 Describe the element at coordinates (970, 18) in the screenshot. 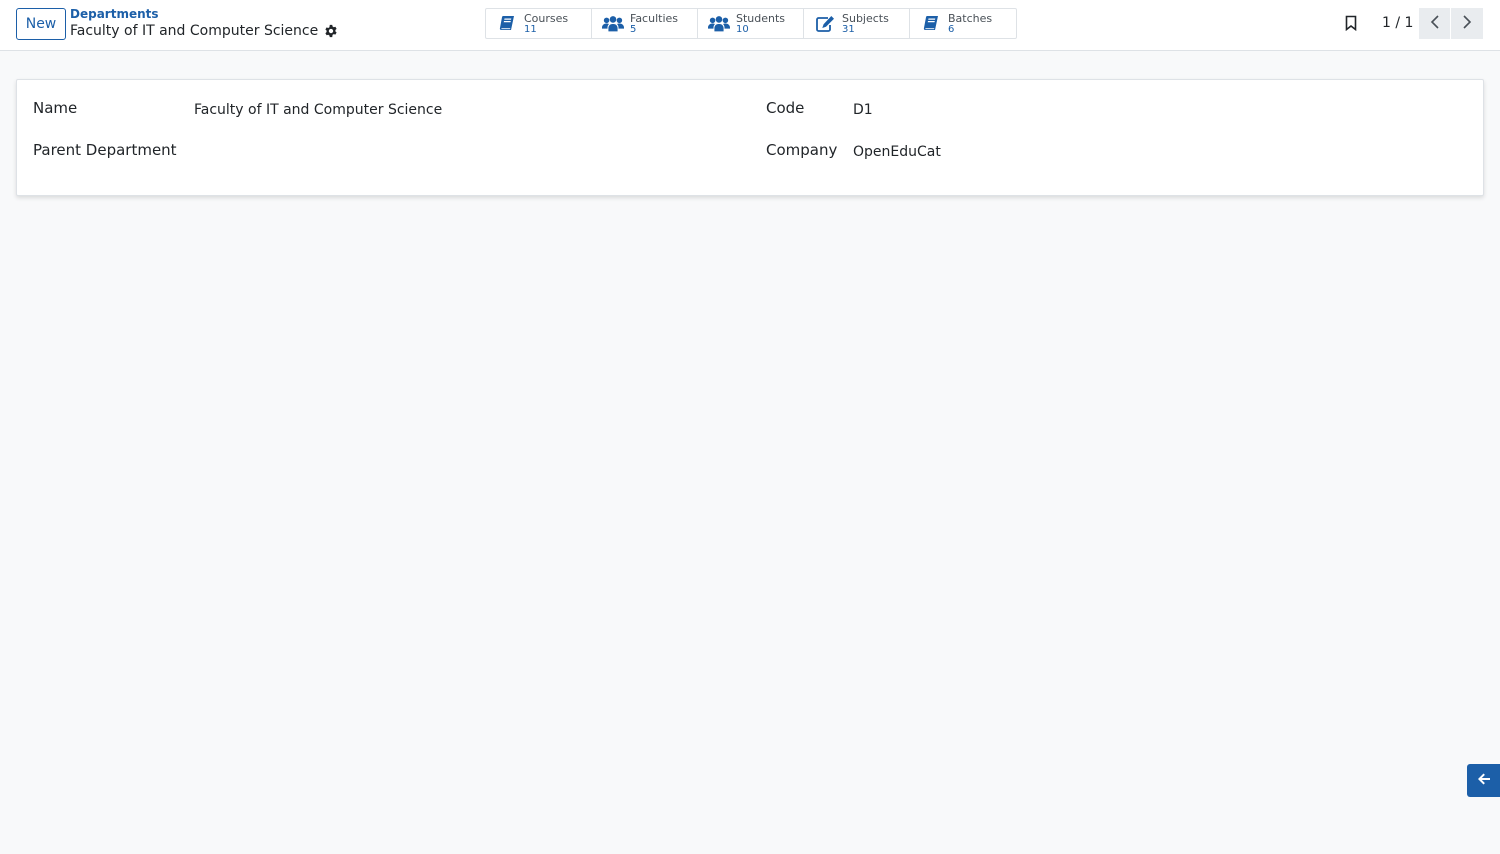

I see `smart-button-label: Batches` at that location.